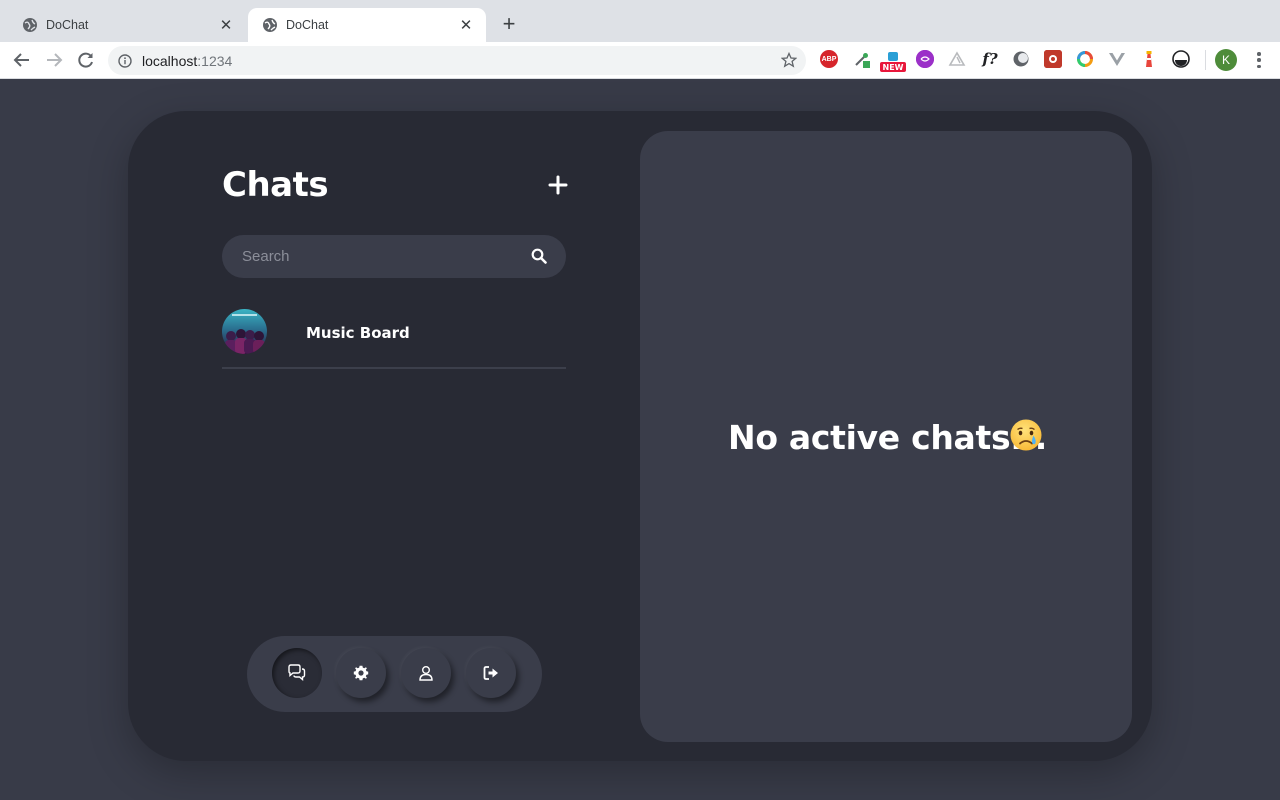 Image resolution: width=1280 pixels, height=800 pixels. Describe the element at coordinates (1259, 60) in the screenshot. I see `browser-menu-icon` at that location.